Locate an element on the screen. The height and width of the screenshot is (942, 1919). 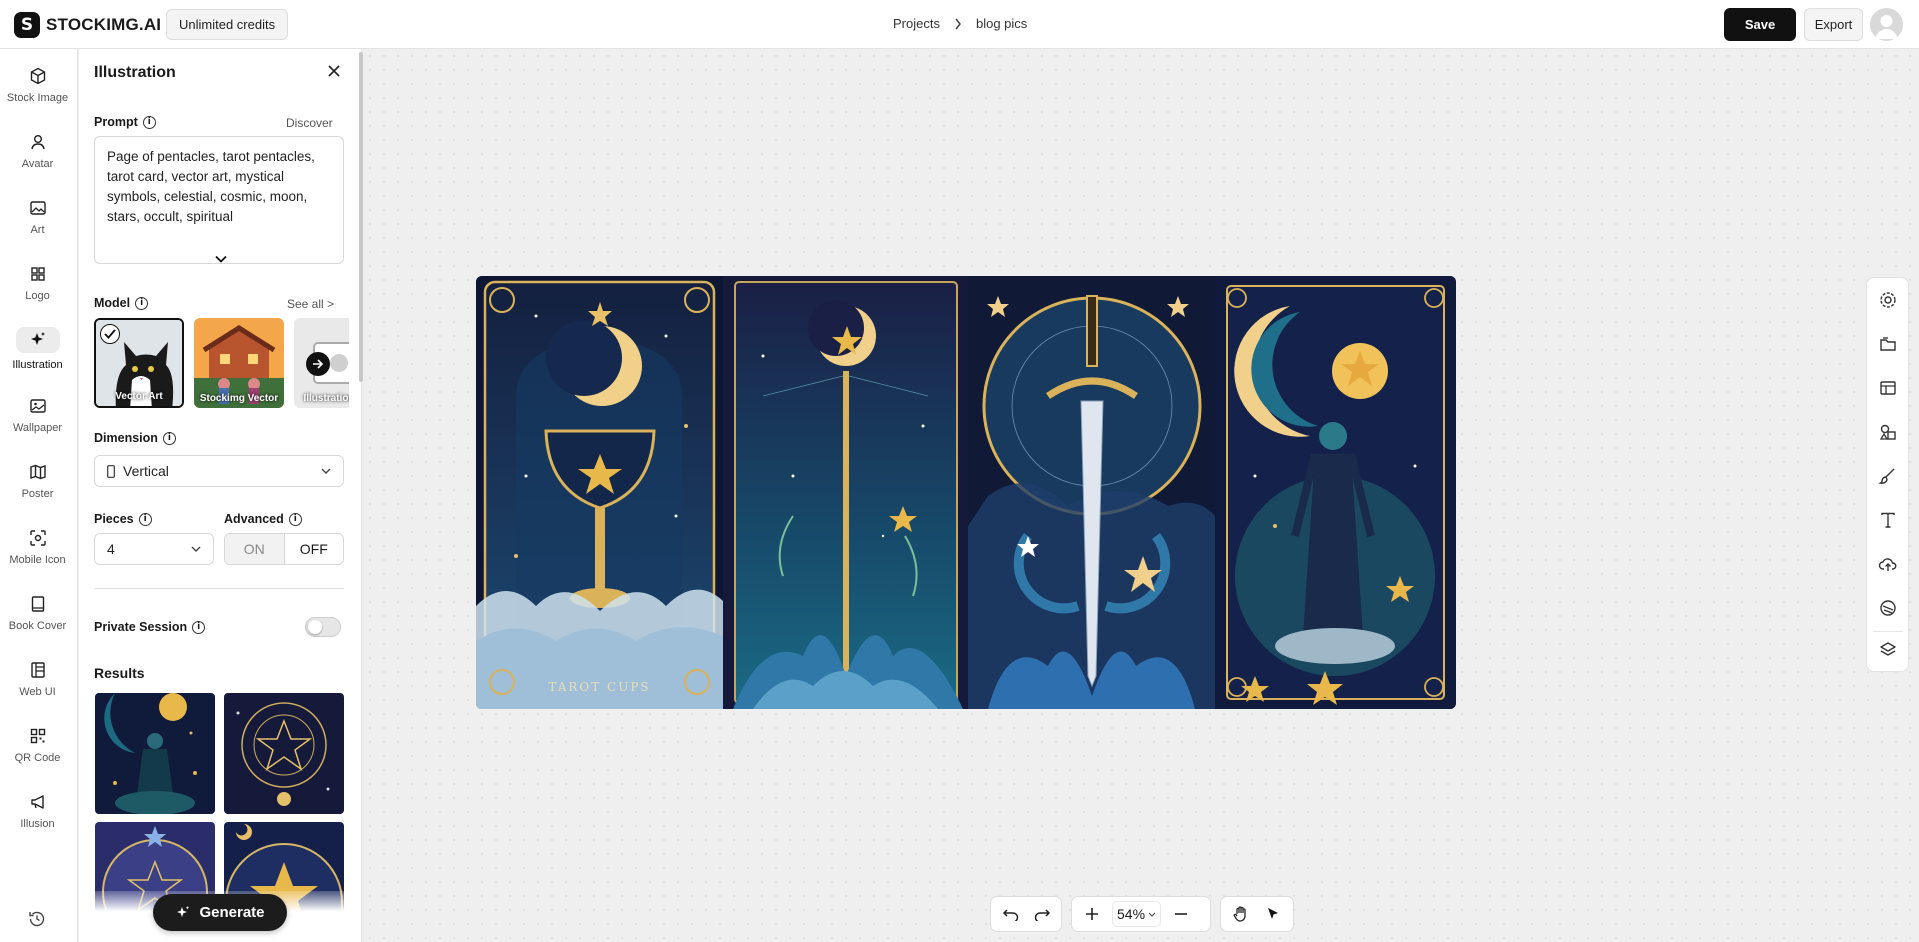
nav-illusion: Illusion is located at coordinates (37, 810).